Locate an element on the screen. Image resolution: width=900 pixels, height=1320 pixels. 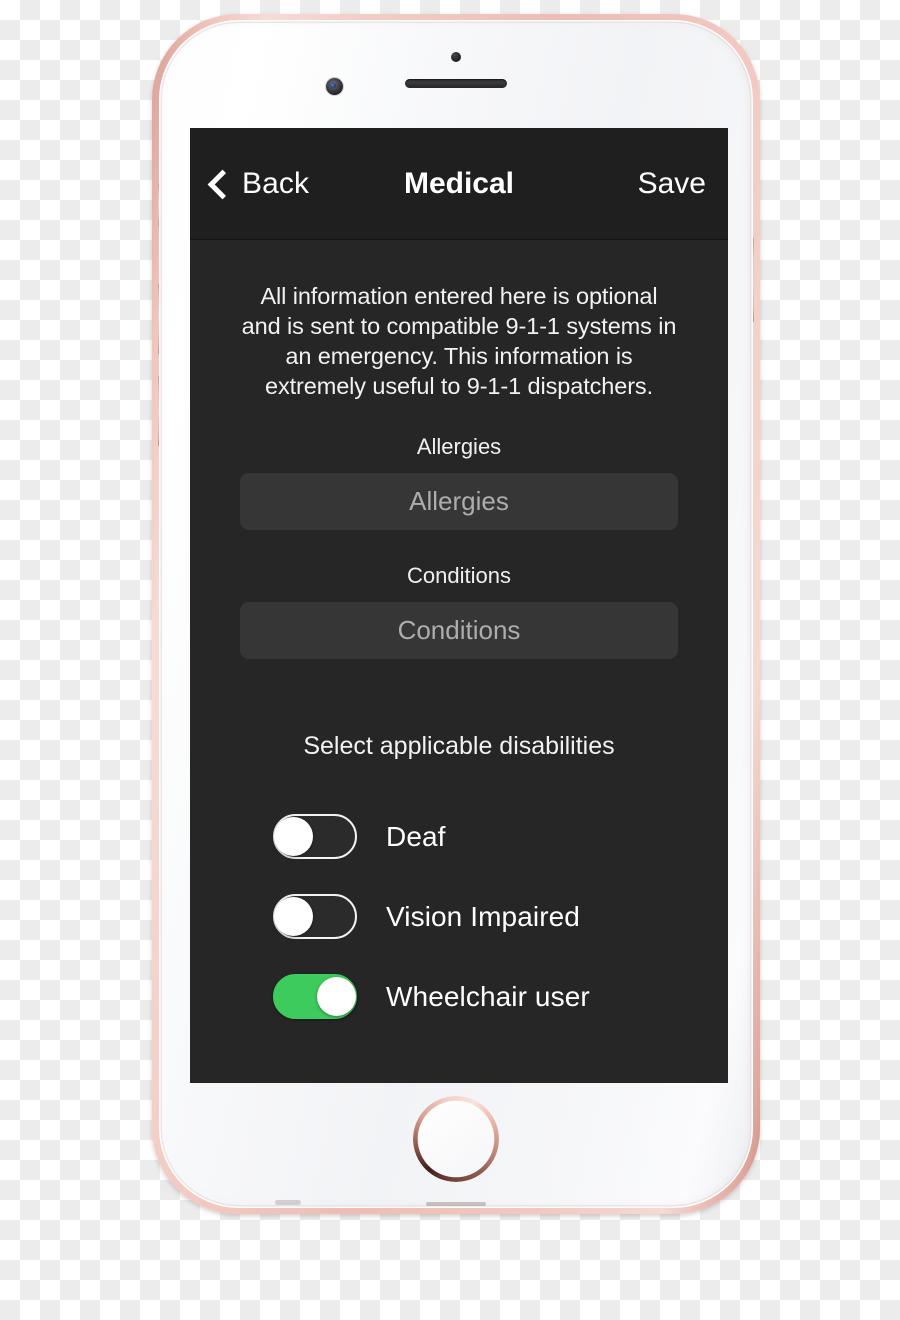
allergies-field-label: Allergies is located at coordinates (459, 446).